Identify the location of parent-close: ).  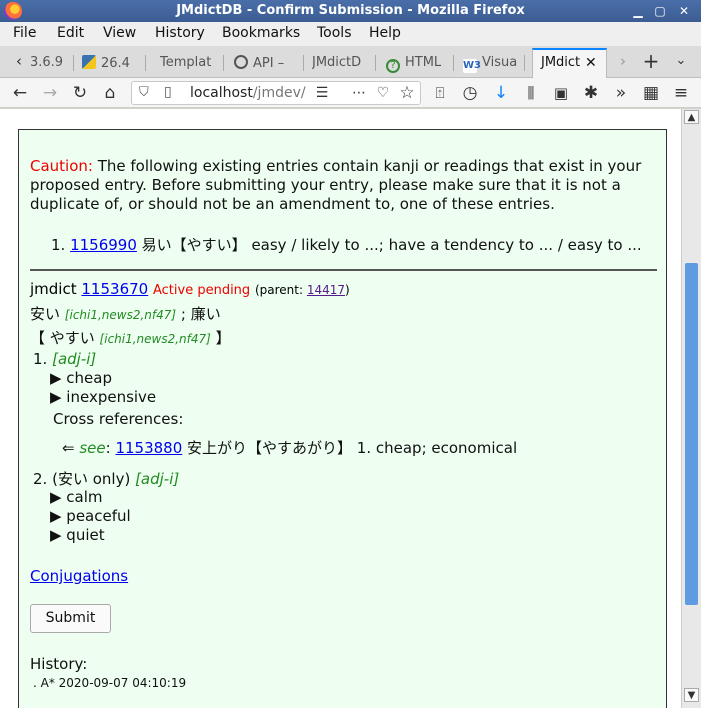
(347, 290).